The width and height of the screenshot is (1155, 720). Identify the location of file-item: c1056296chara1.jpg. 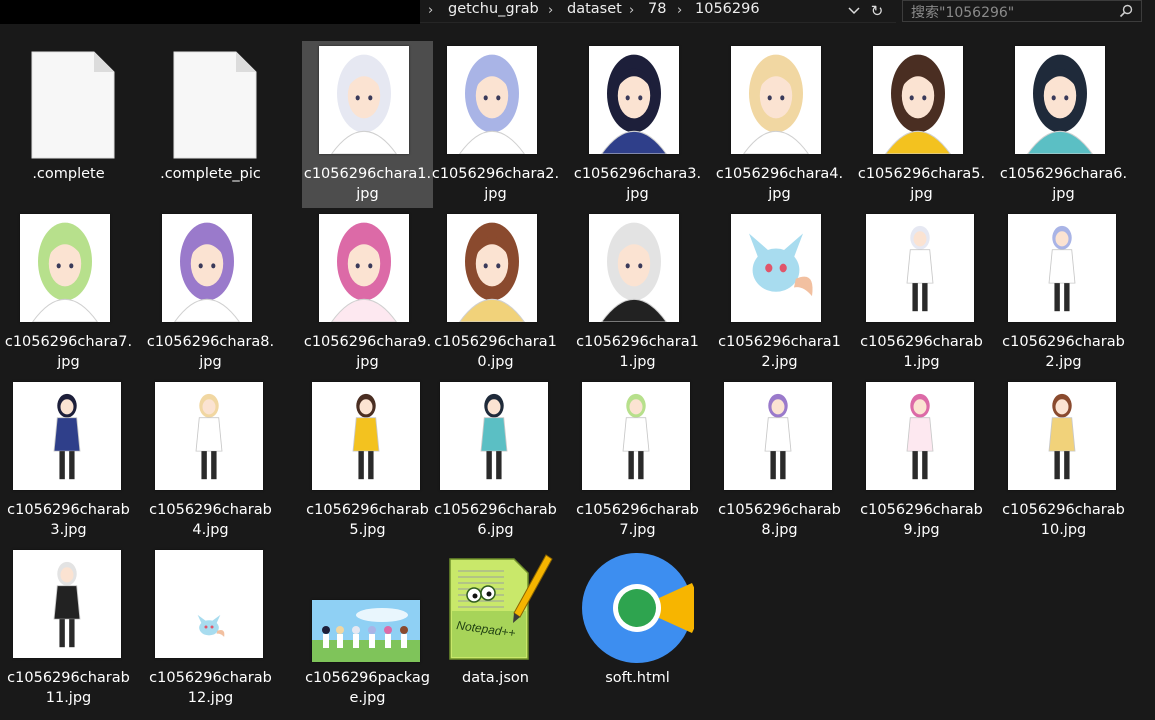
(367, 124).